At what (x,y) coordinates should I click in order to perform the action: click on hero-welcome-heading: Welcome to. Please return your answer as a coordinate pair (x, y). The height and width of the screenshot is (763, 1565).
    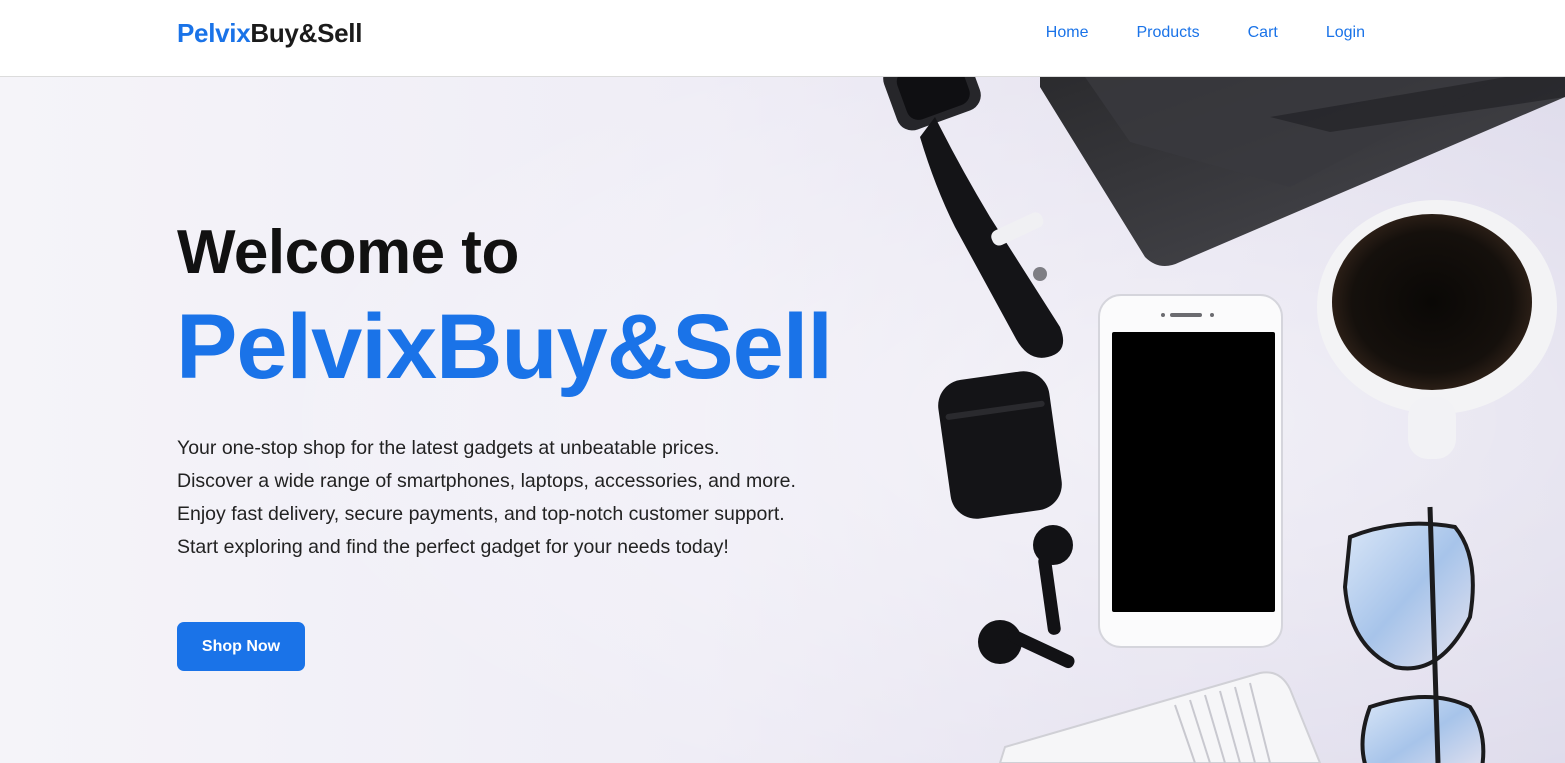
    Looking at the image, I should click on (348, 252).